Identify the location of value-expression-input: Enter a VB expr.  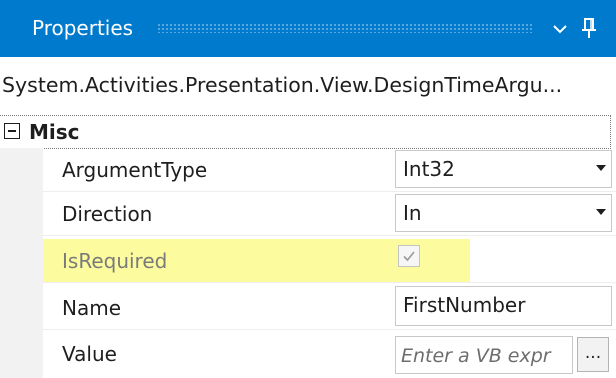
(484, 355).